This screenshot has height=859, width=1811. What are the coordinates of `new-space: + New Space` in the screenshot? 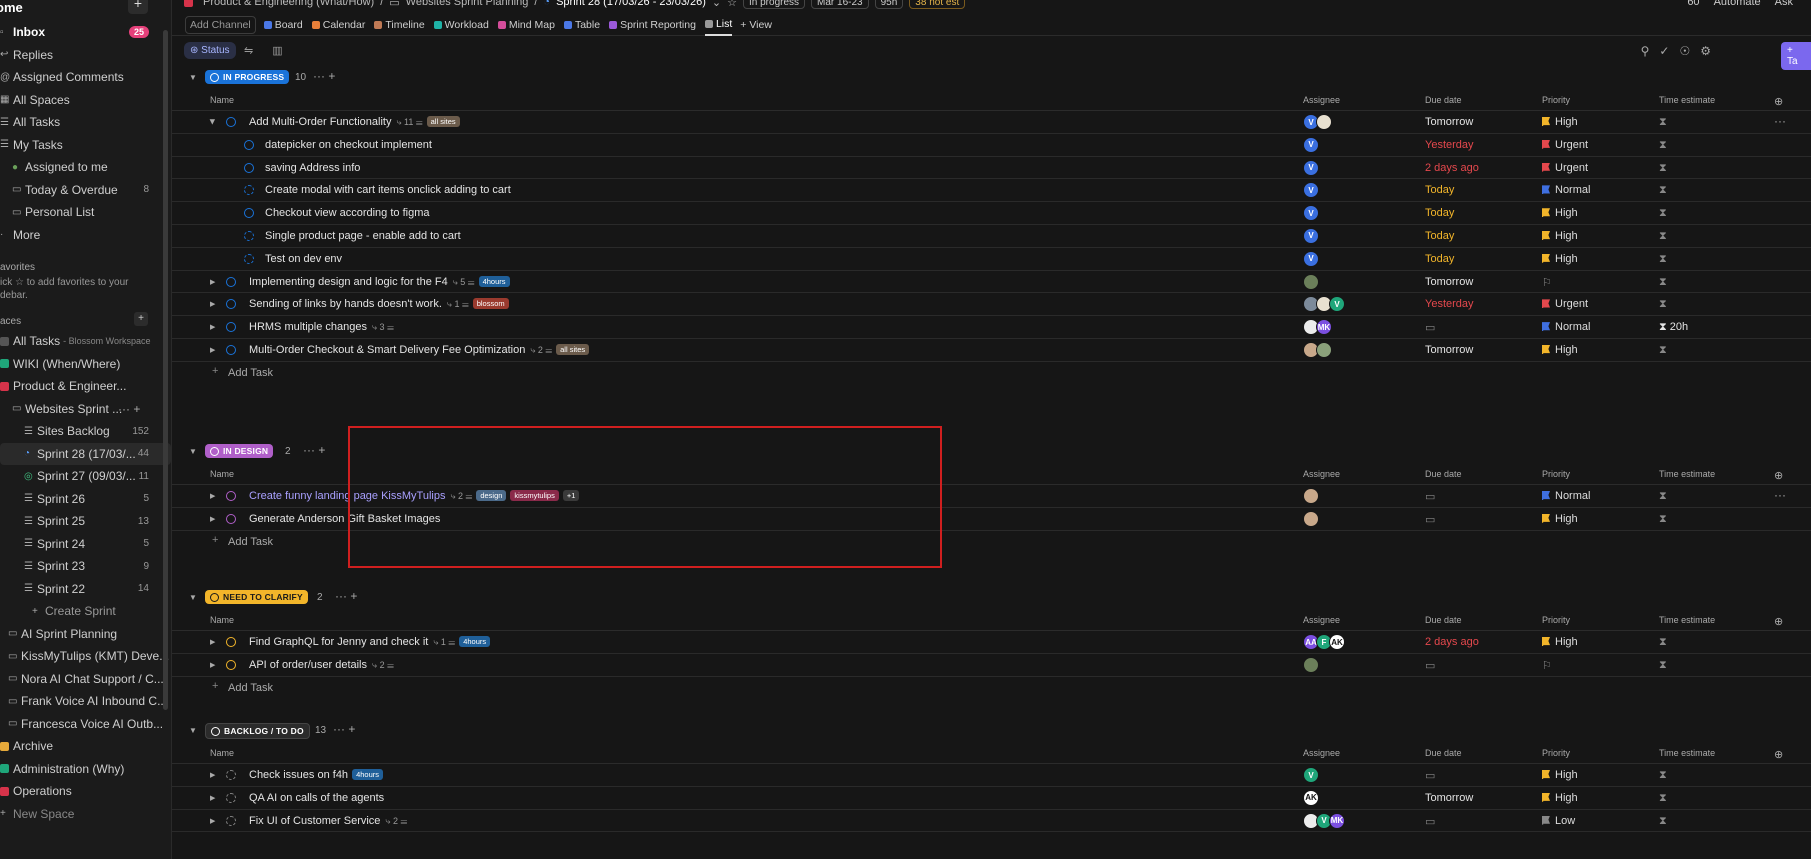 It's located at (85, 814).